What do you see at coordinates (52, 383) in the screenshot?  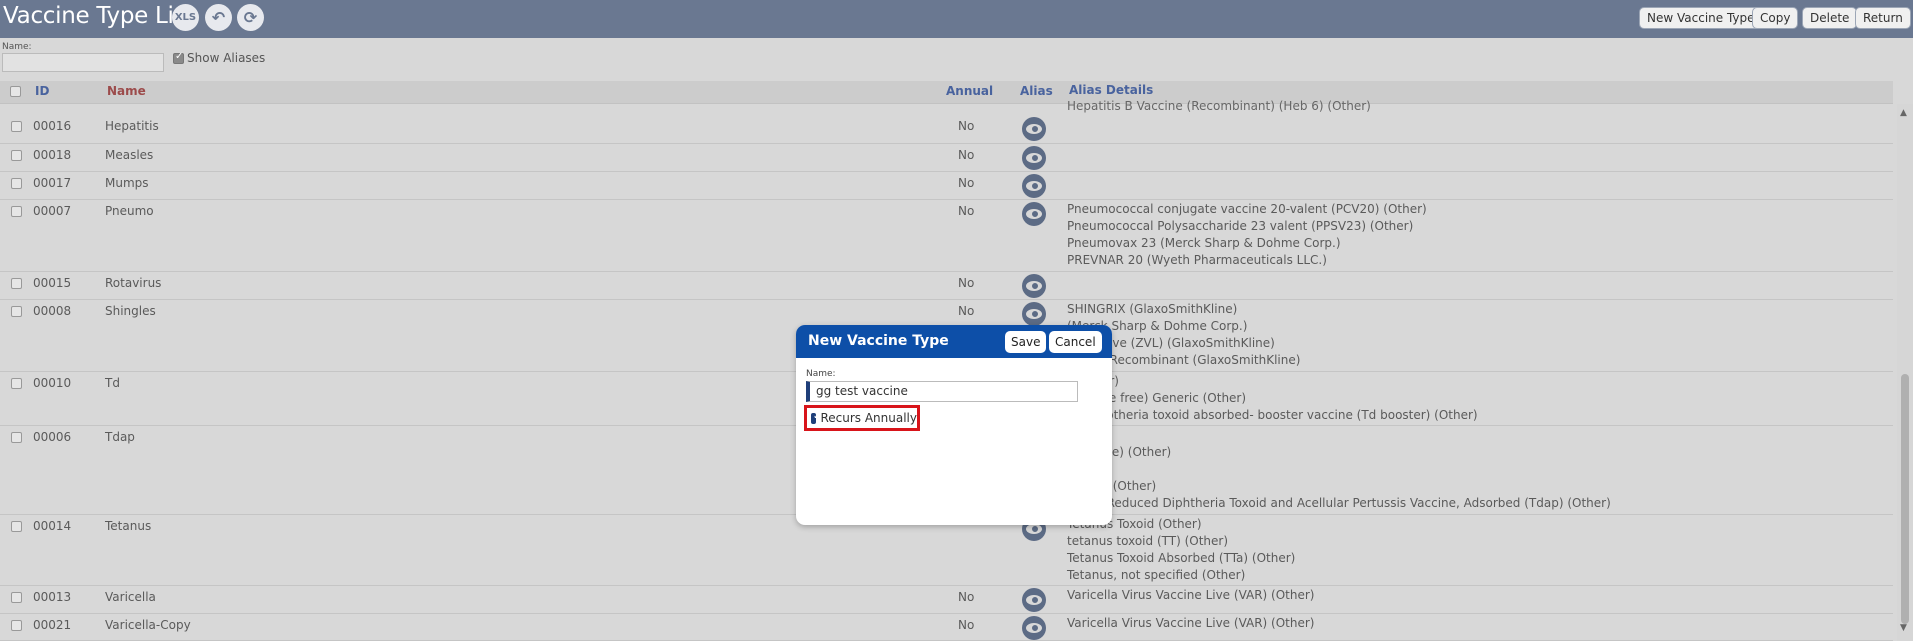 I see `row-id: 00010` at bounding box center [52, 383].